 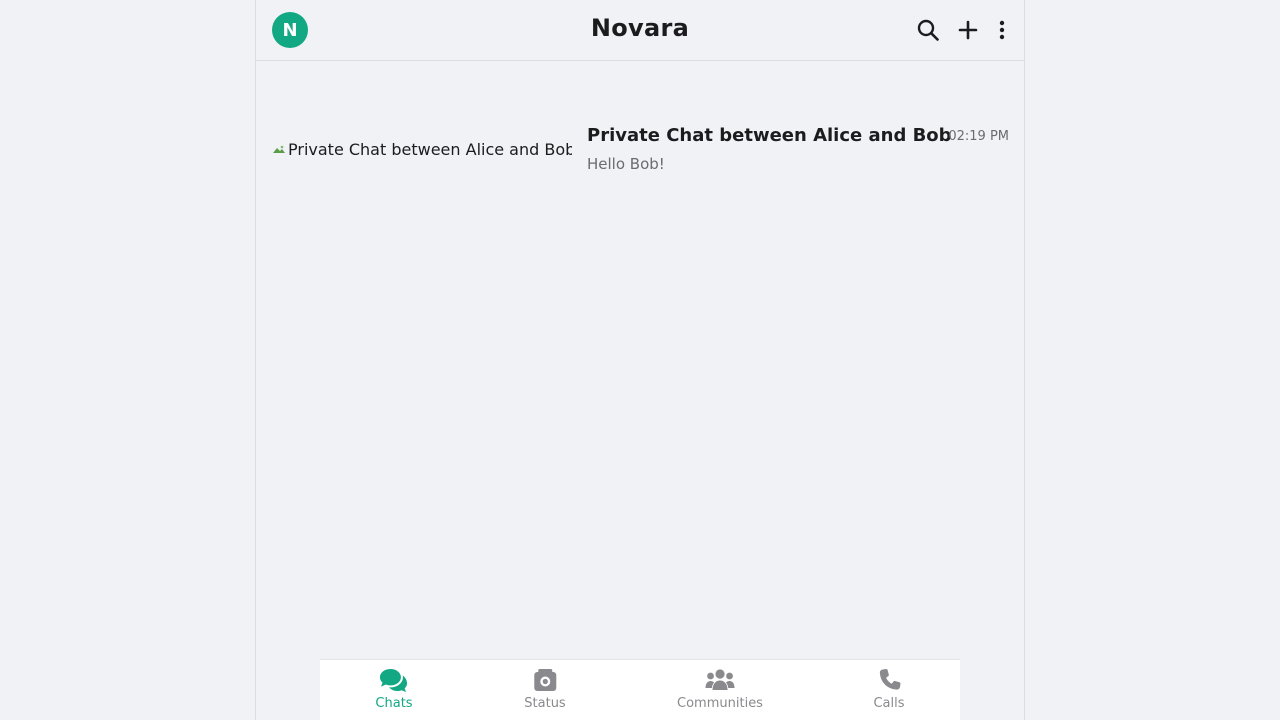 I want to click on more-vertical-icon, so click(x=1002, y=30).